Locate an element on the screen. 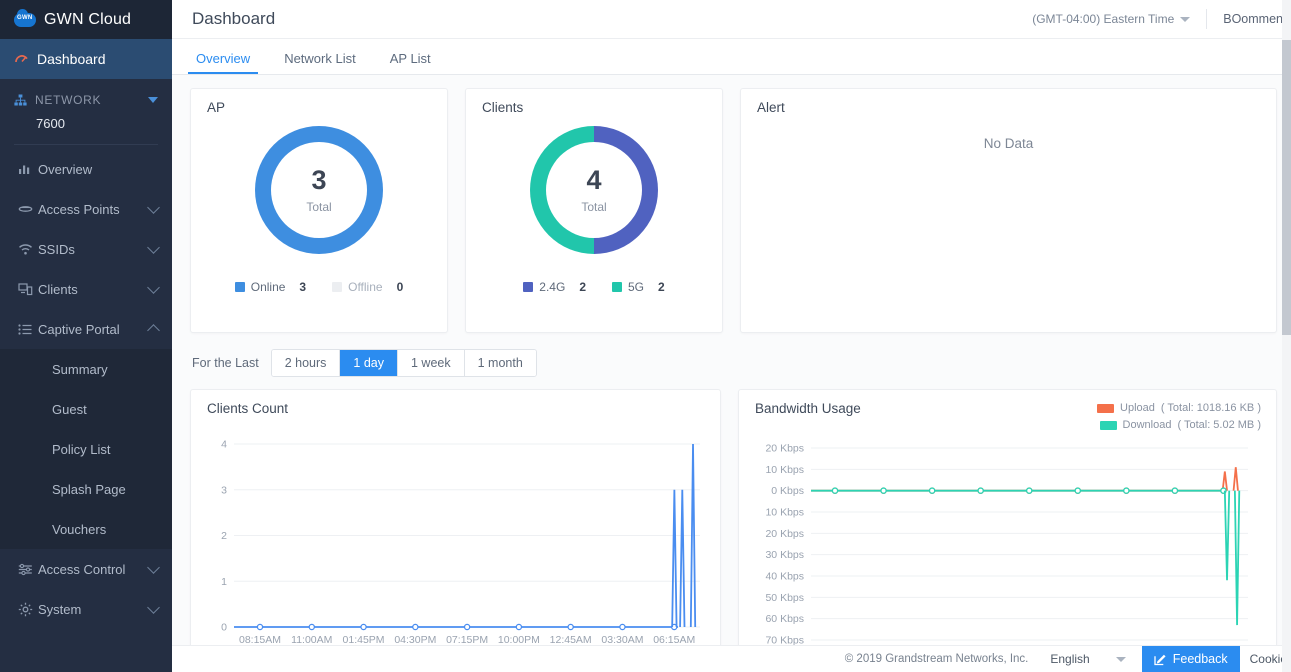 The height and width of the screenshot is (672, 1291). sidebar-item-label: Clients is located at coordinates (58, 289).